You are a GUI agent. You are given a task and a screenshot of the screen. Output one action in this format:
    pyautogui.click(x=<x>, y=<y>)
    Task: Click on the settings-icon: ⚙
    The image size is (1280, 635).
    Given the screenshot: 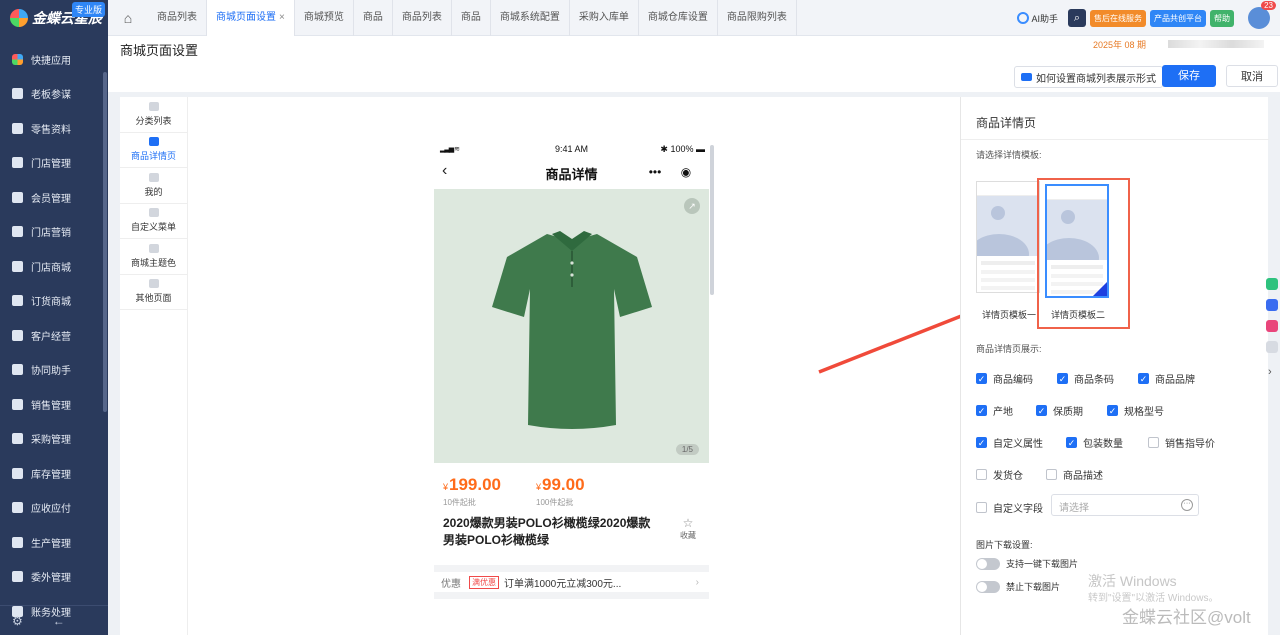 What is the action you would take?
    pyautogui.click(x=17, y=621)
    